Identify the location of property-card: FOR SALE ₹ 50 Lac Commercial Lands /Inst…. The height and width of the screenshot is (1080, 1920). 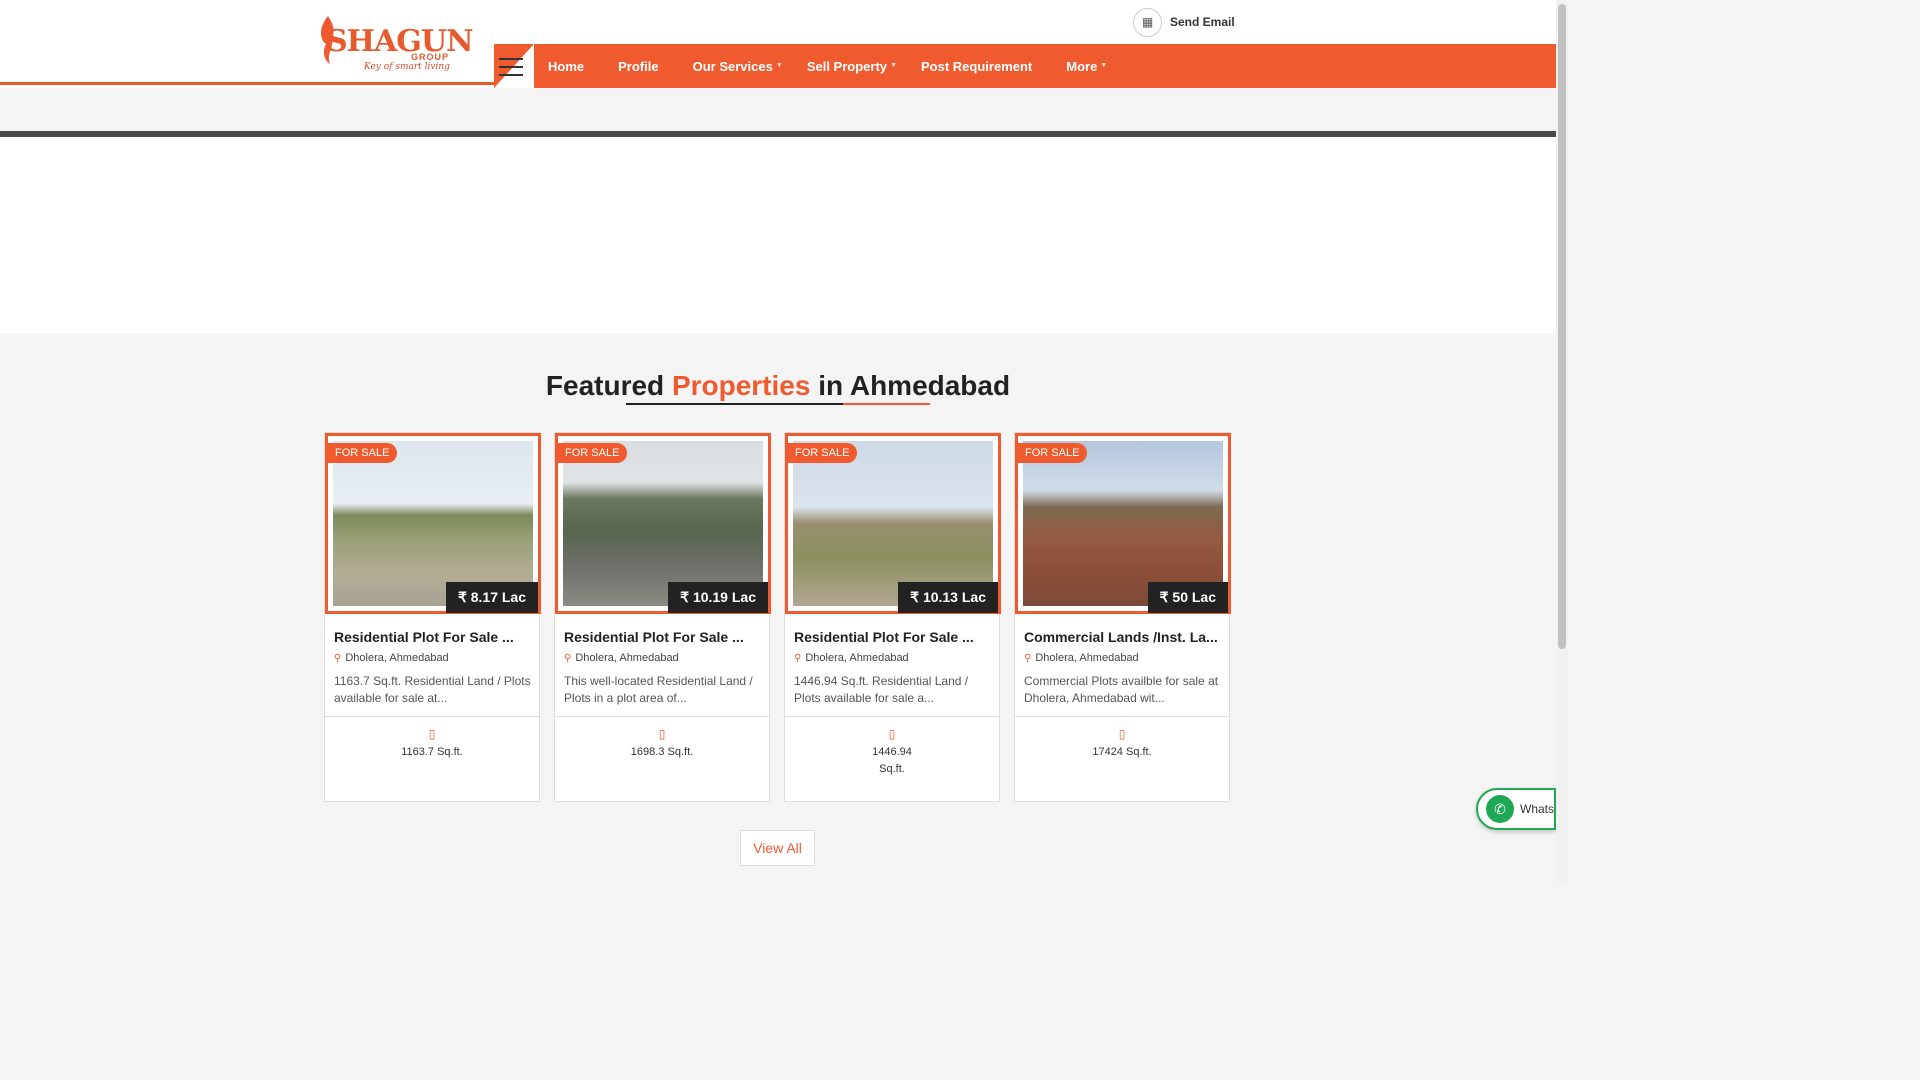
(1122, 617).